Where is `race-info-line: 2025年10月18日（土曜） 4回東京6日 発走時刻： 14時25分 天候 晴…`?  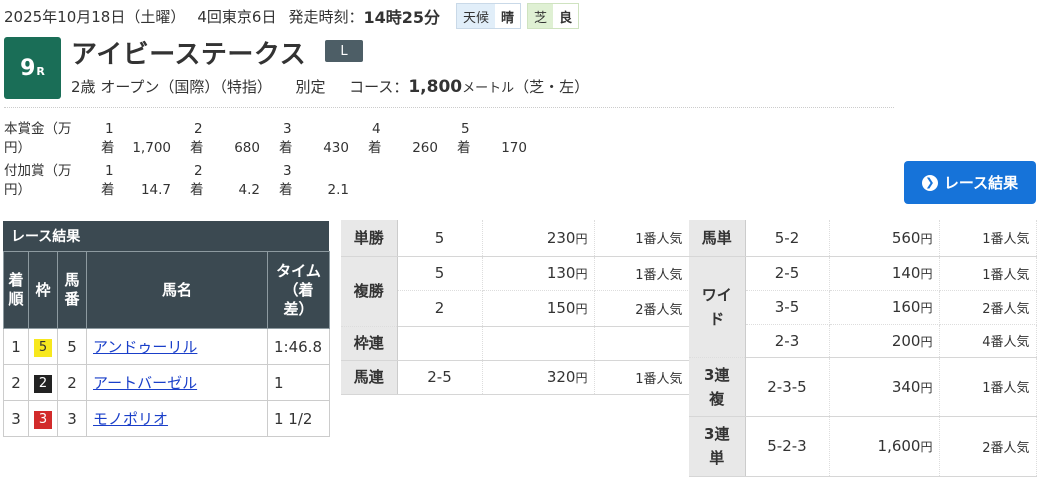
race-info-line: 2025年10月18日（土曜） 4回東京6日 発走時刻： 14時25分 天候 晴… is located at coordinates (292, 16).